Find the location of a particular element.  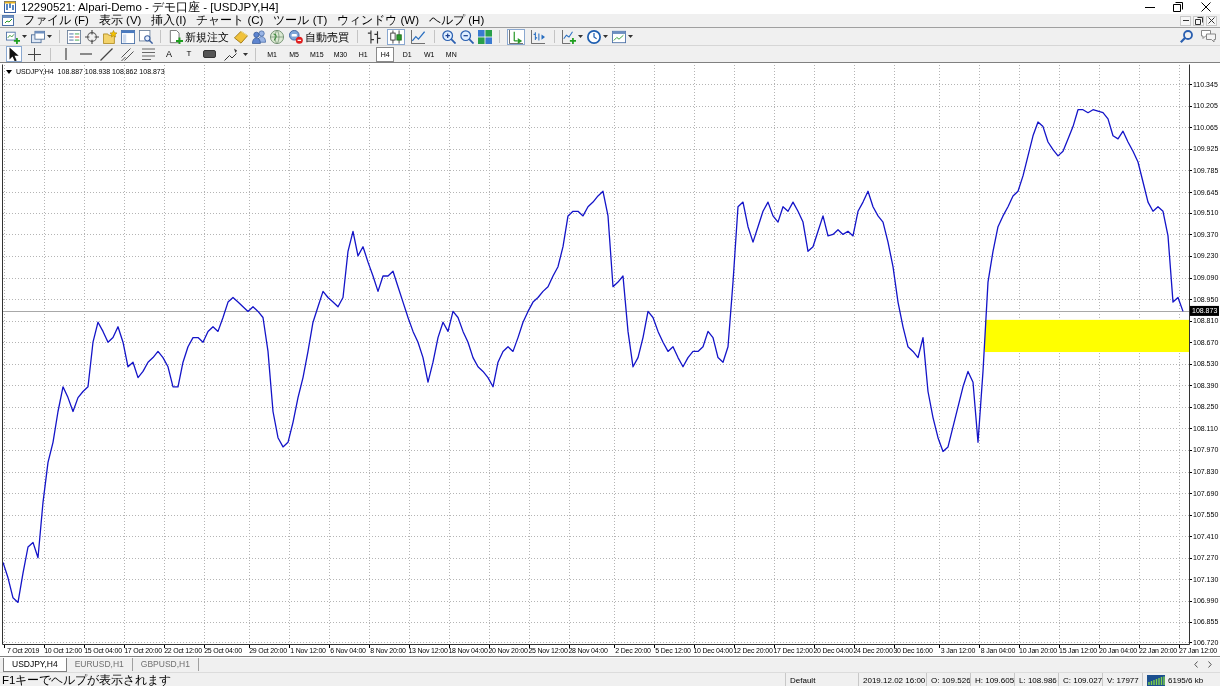

status-help-text: F1キーでヘルプが表示されます is located at coordinates (87, 679).